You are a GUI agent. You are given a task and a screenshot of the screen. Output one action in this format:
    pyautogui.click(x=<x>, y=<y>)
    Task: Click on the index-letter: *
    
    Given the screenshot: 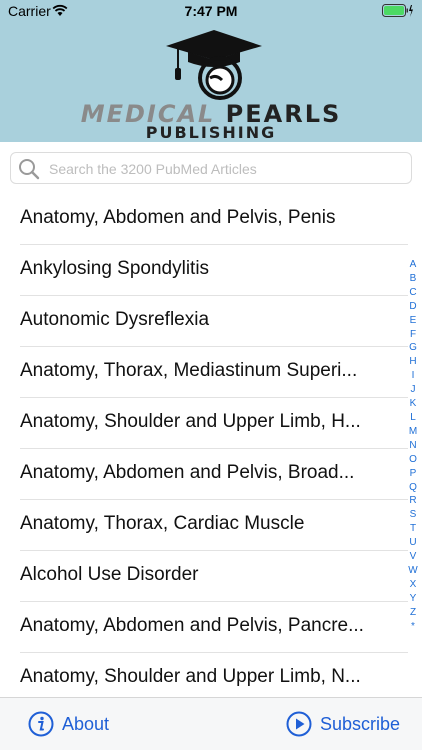 What is the action you would take?
    pyautogui.click(x=413, y=627)
    